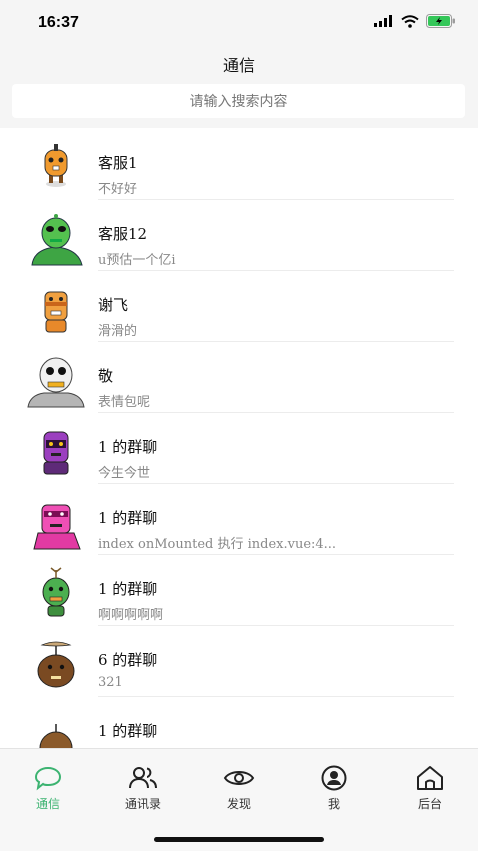 This screenshot has width=478, height=851. What do you see at coordinates (239, 377) in the screenshot?
I see `chat-row: 敬 表情包呢` at bounding box center [239, 377].